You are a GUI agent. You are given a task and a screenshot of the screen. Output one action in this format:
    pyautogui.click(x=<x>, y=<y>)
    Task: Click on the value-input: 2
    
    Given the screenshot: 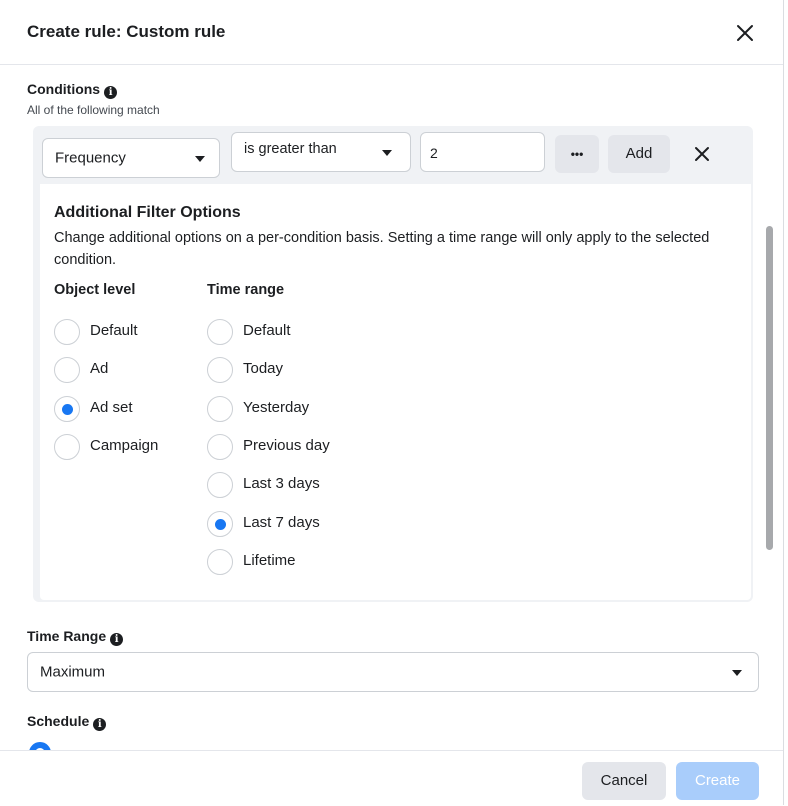 What is the action you would take?
    pyautogui.click(x=482, y=152)
    